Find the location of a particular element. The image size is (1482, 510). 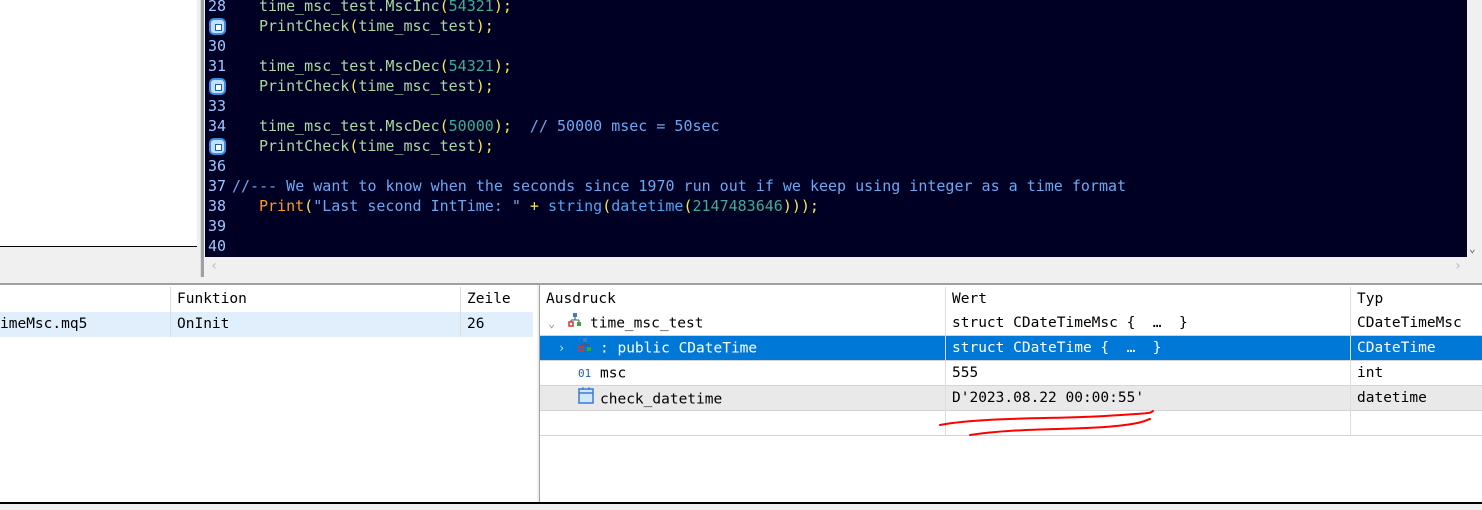

navigator-panel is located at coordinates (98, 123).